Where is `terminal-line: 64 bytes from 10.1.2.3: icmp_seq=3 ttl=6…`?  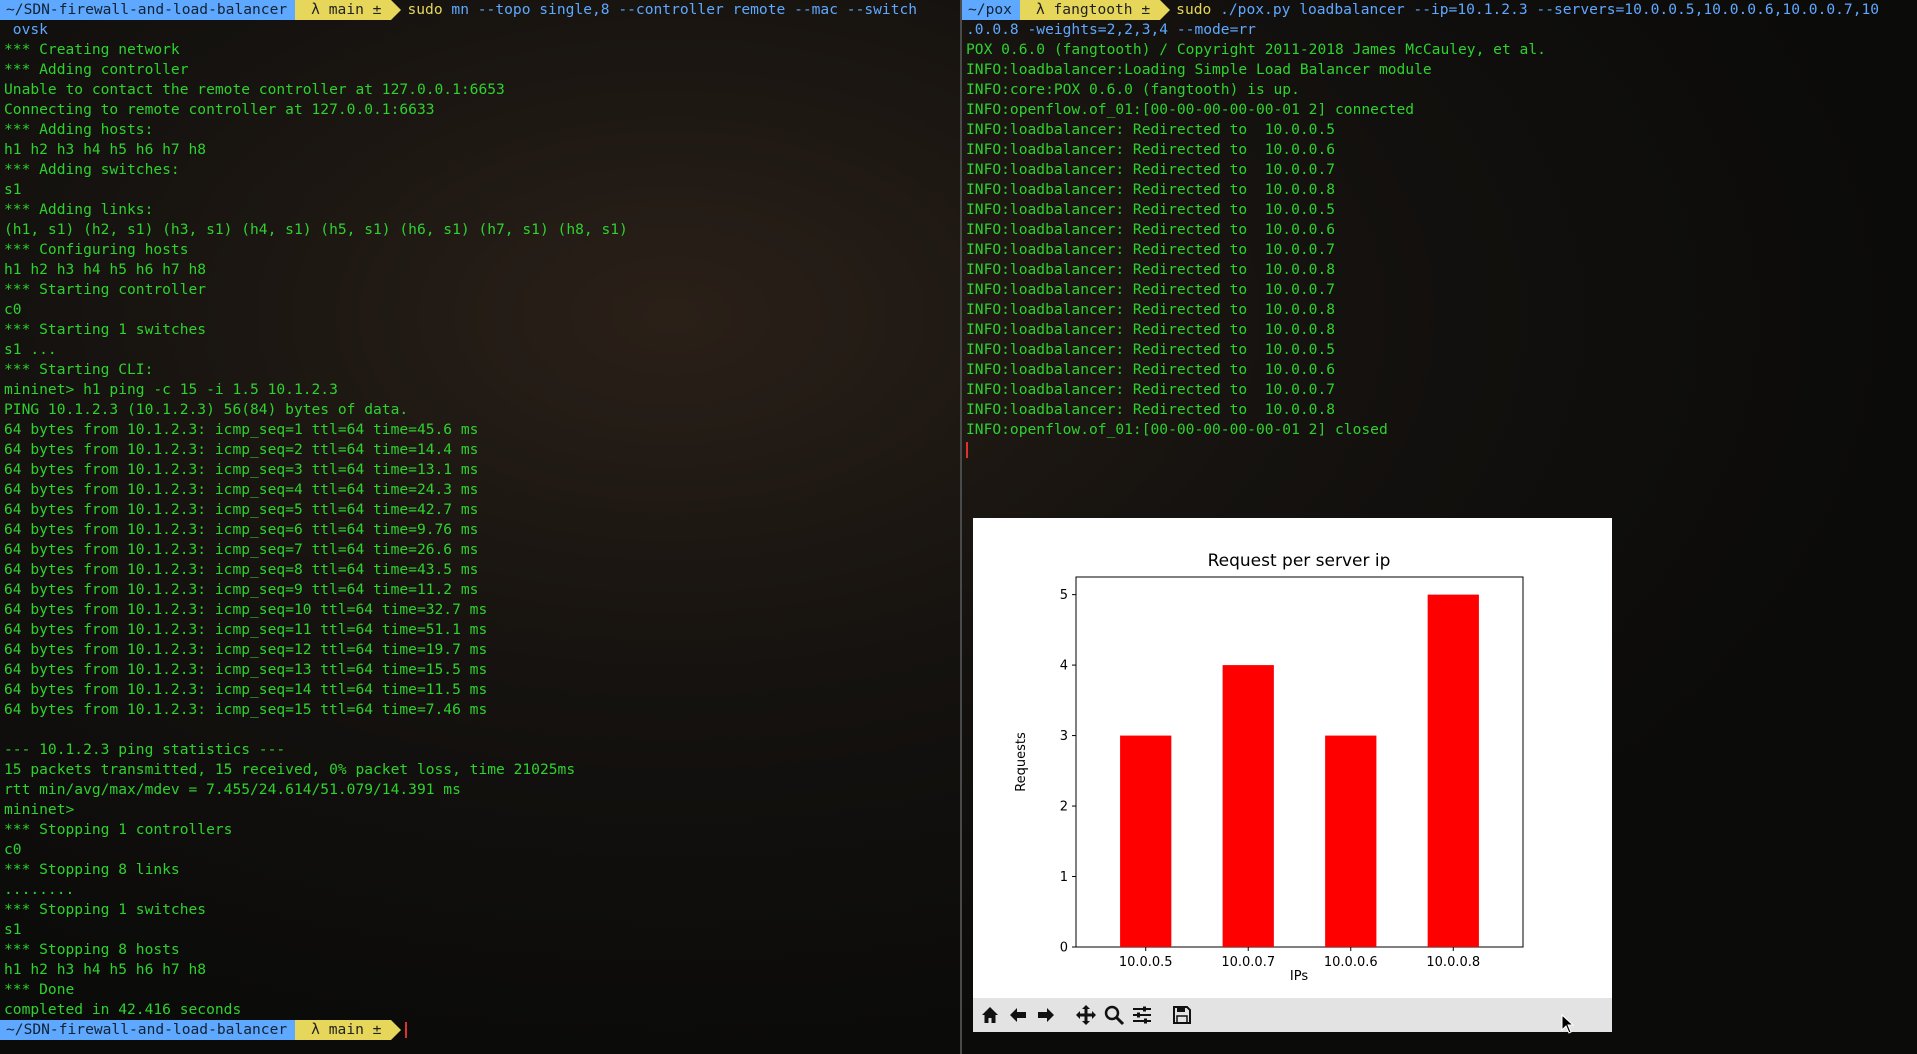
terminal-line: 64 bytes from 10.1.2.3: icmp_seq=3 ttl=6… is located at coordinates (241, 469).